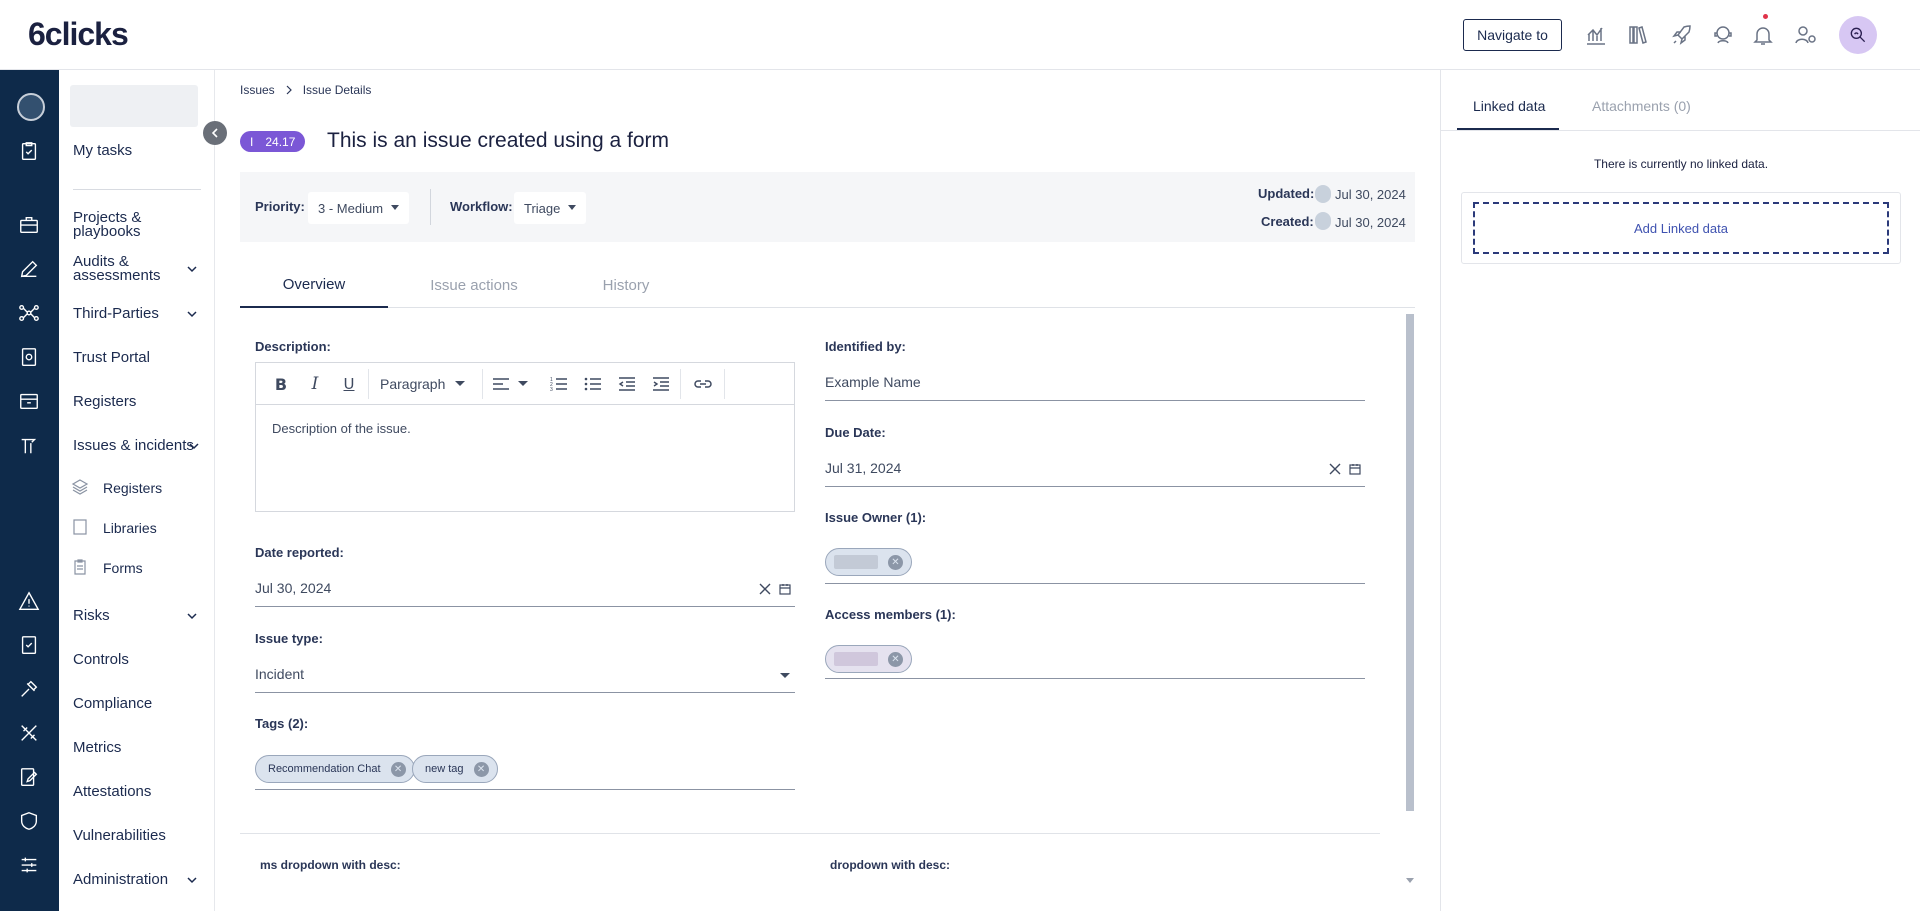 The height and width of the screenshot is (911, 1920). Describe the element at coordinates (280, 141) in the screenshot. I see `issue-badge-number: 24.17` at that location.